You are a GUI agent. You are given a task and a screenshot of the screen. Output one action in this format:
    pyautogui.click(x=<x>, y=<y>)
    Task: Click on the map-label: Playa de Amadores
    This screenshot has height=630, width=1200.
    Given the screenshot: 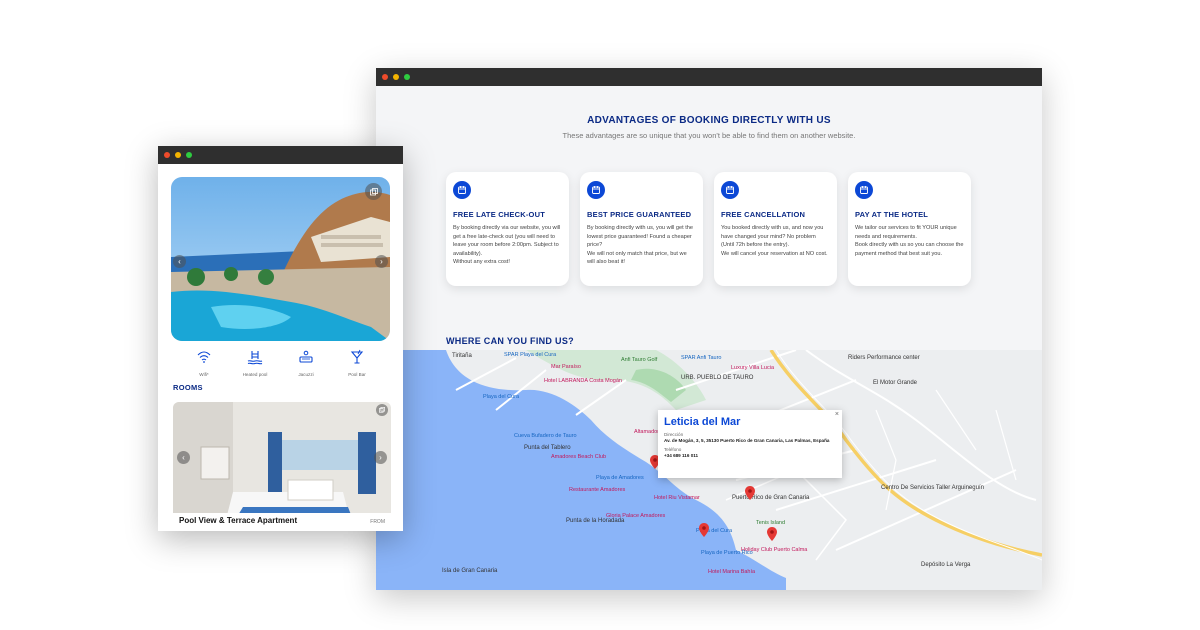 What is the action you would take?
    pyautogui.click(x=620, y=478)
    